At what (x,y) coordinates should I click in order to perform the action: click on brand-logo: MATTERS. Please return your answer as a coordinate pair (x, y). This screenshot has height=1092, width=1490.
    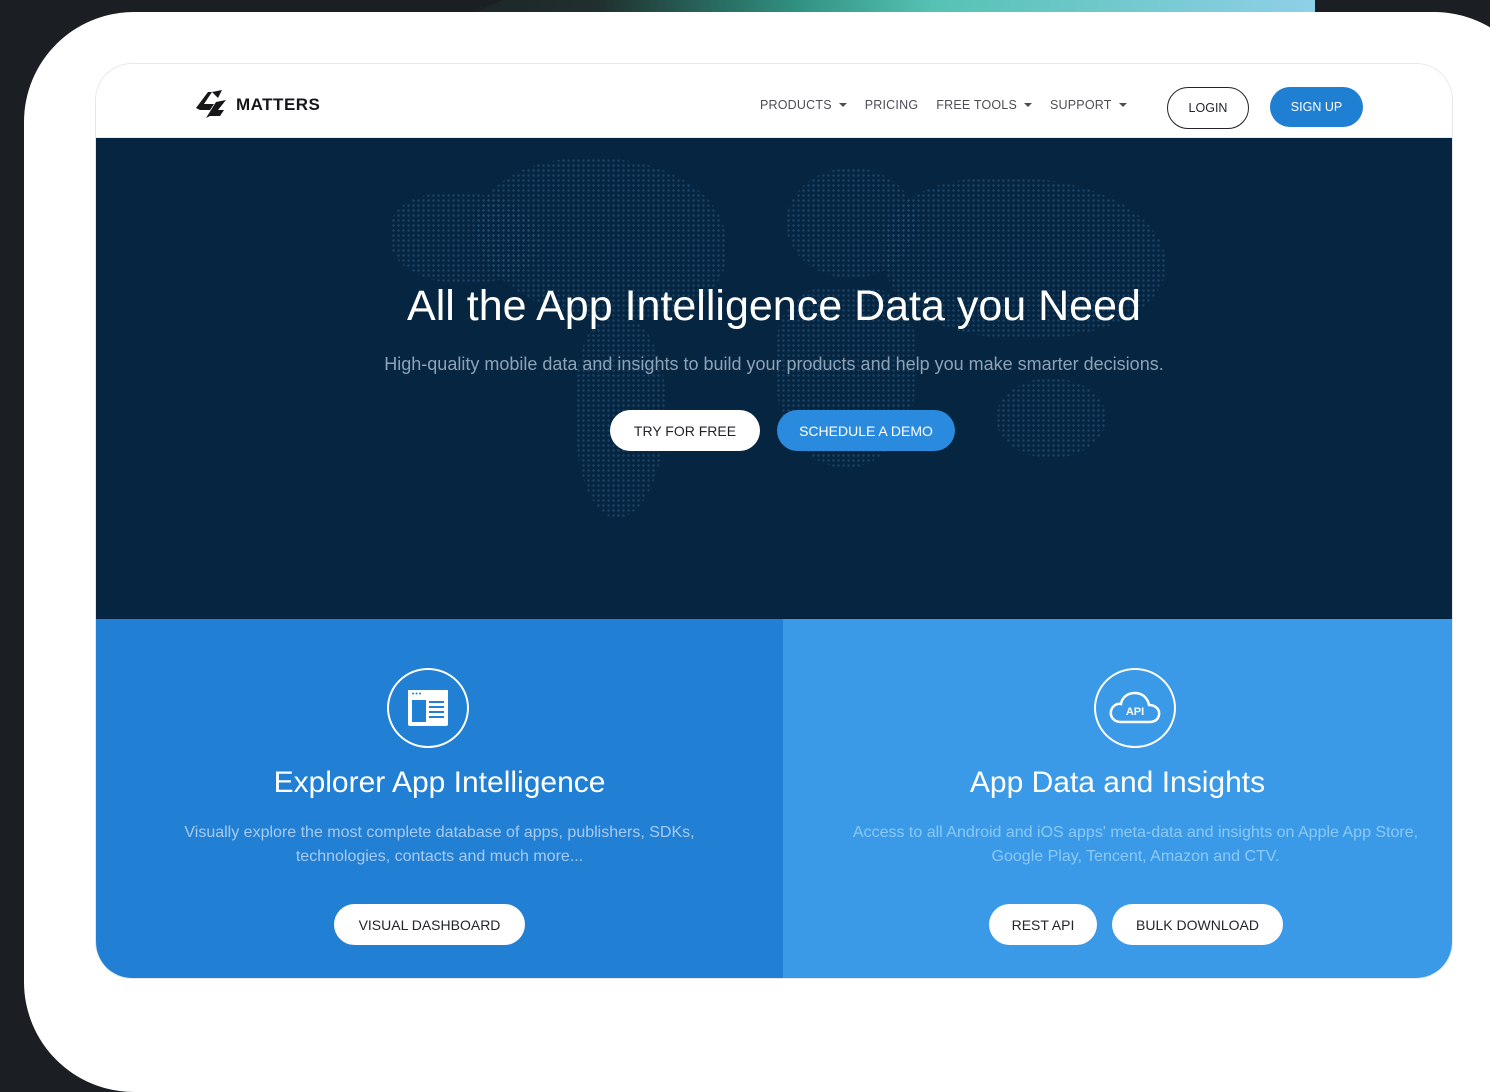
    Looking at the image, I should click on (256, 105).